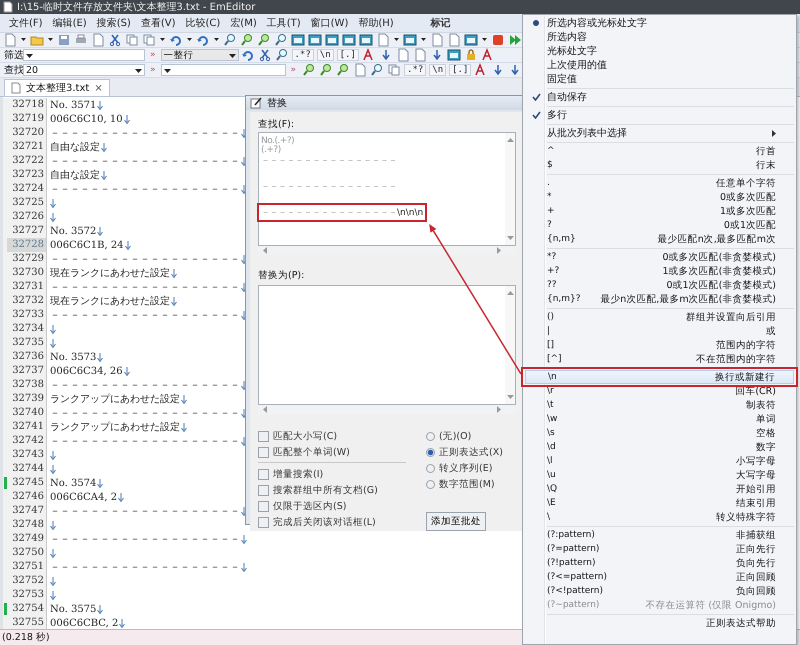  I want to click on menu-item: \E 结束引用, so click(659, 503).